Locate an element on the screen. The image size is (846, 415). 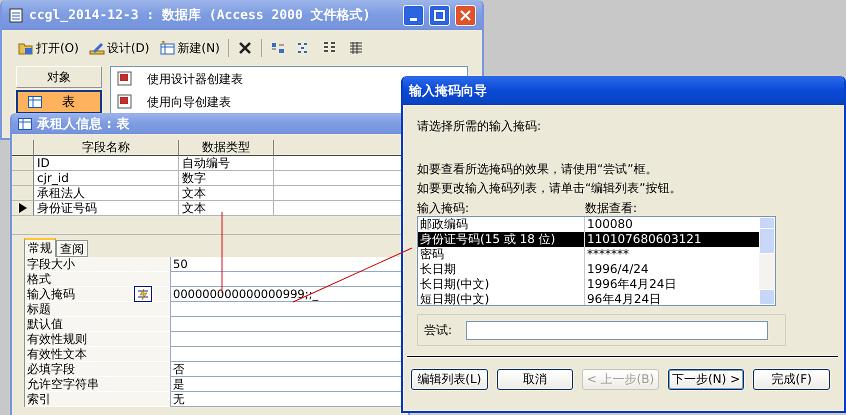
builder-button is located at coordinates (143, 294).